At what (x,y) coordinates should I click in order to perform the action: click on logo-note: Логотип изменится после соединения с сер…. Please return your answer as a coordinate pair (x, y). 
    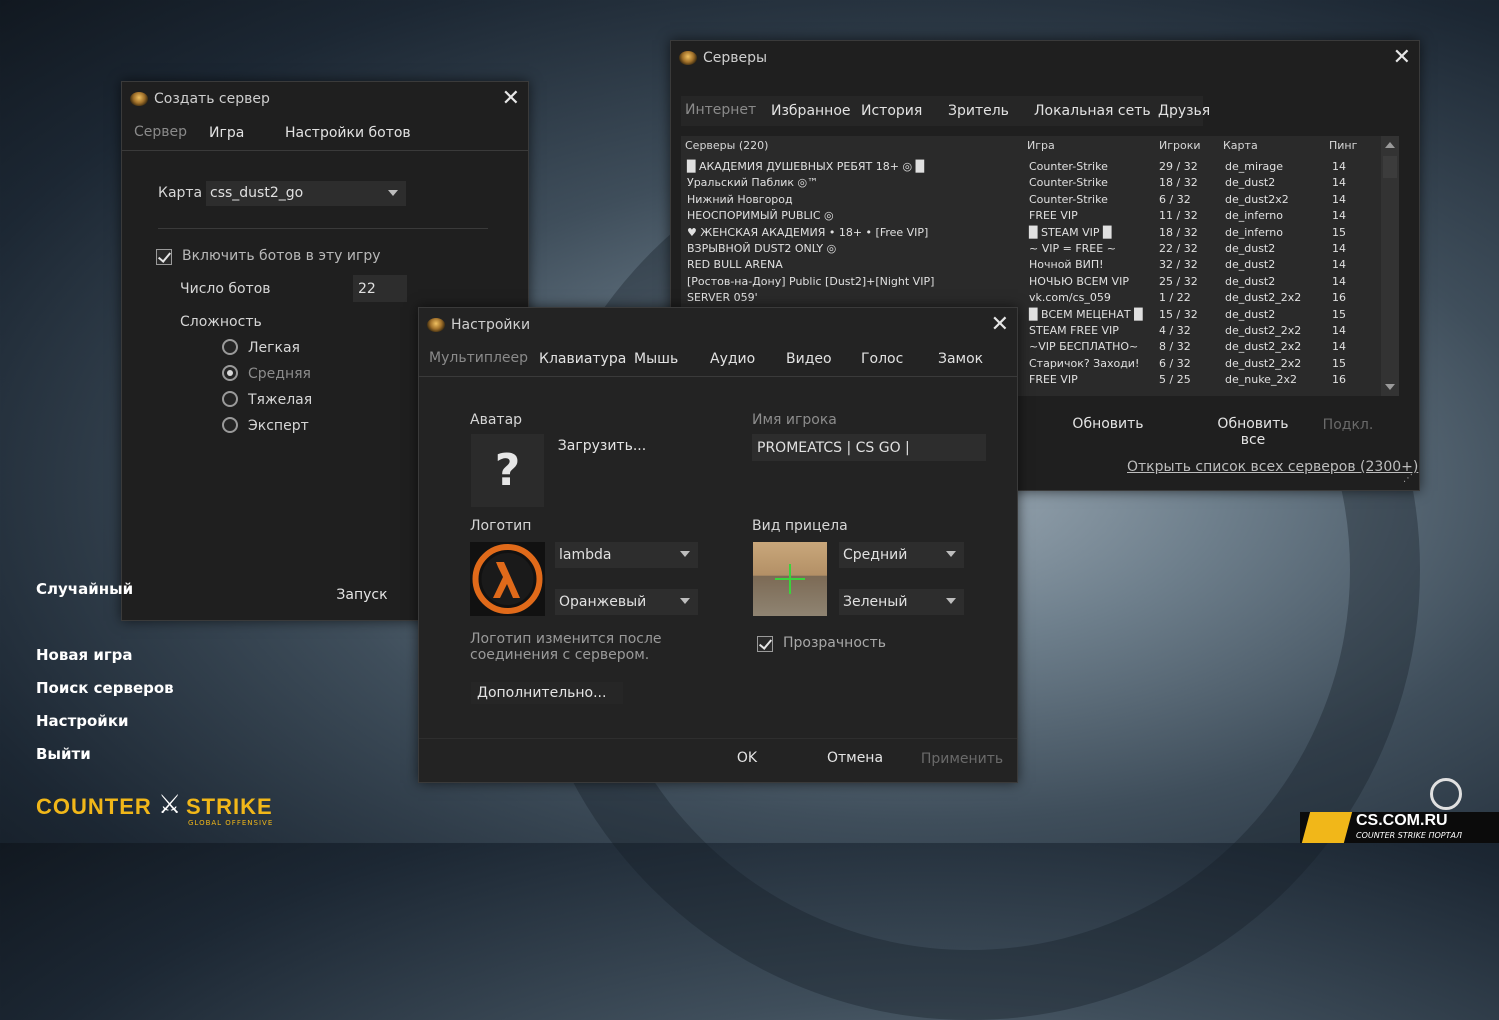
    Looking at the image, I should click on (566, 647).